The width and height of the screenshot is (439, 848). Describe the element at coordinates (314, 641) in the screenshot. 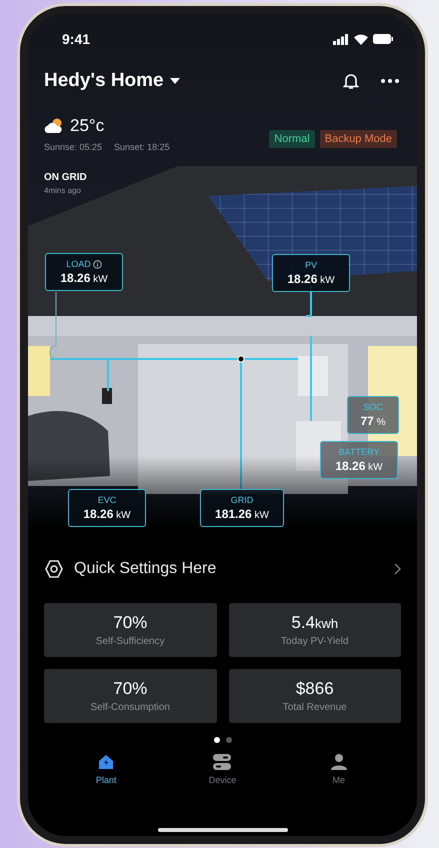

I see `stat-label: Today PV-Yield` at that location.